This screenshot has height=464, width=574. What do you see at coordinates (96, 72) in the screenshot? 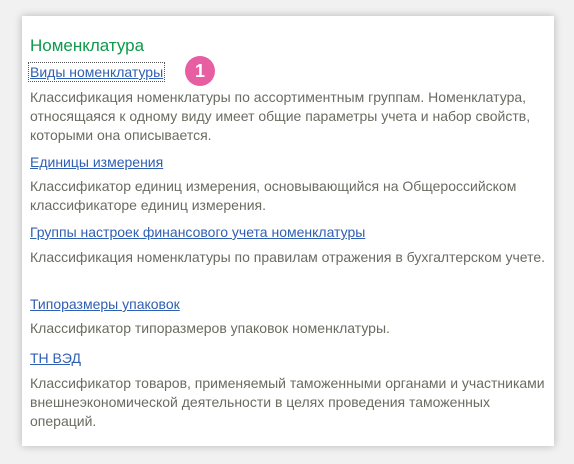
I see `link-nomenclature-types: Виды номенклатуры` at bounding box center [96, 72].